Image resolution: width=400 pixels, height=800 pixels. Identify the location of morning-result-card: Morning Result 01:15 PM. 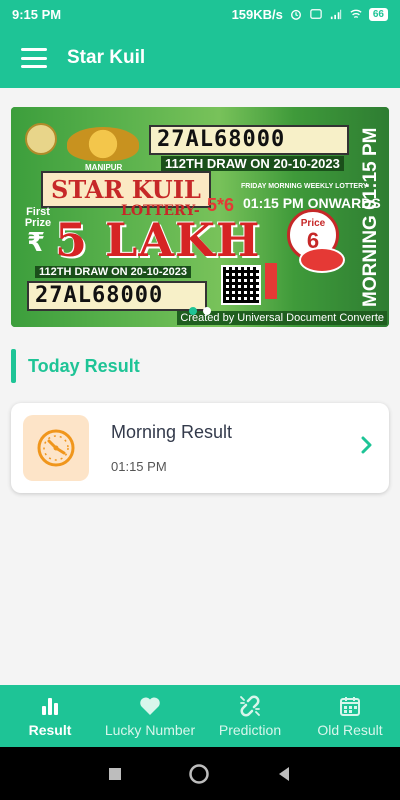
(200, 448).